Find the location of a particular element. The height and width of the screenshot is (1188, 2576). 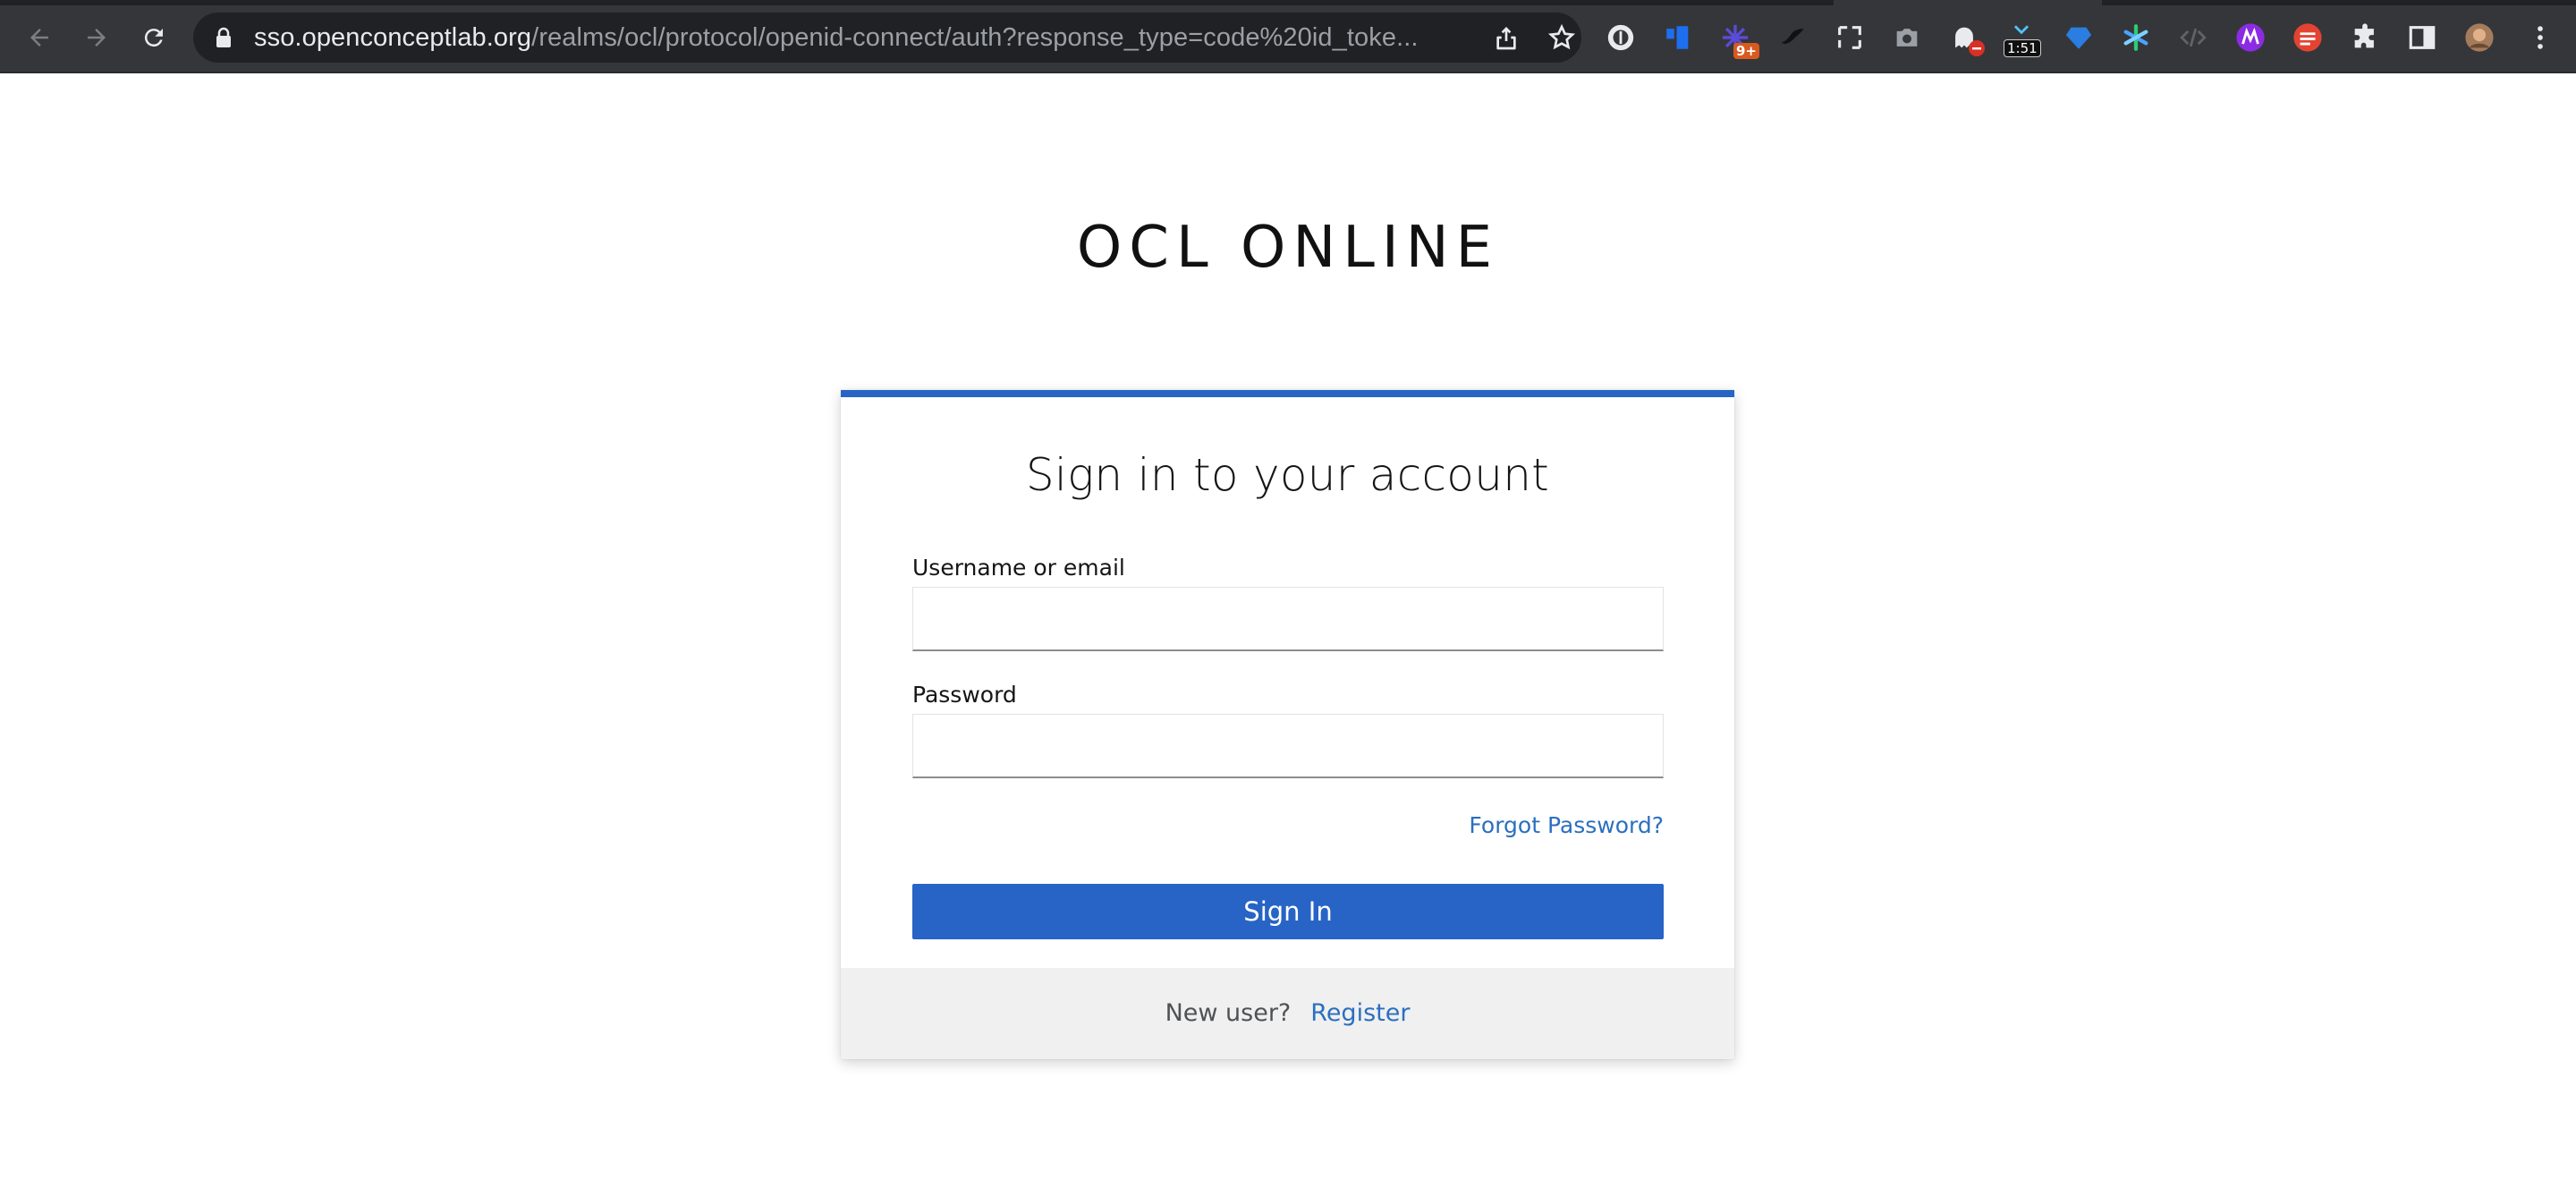

avatar-icon is located at coordinates (2479, 37).